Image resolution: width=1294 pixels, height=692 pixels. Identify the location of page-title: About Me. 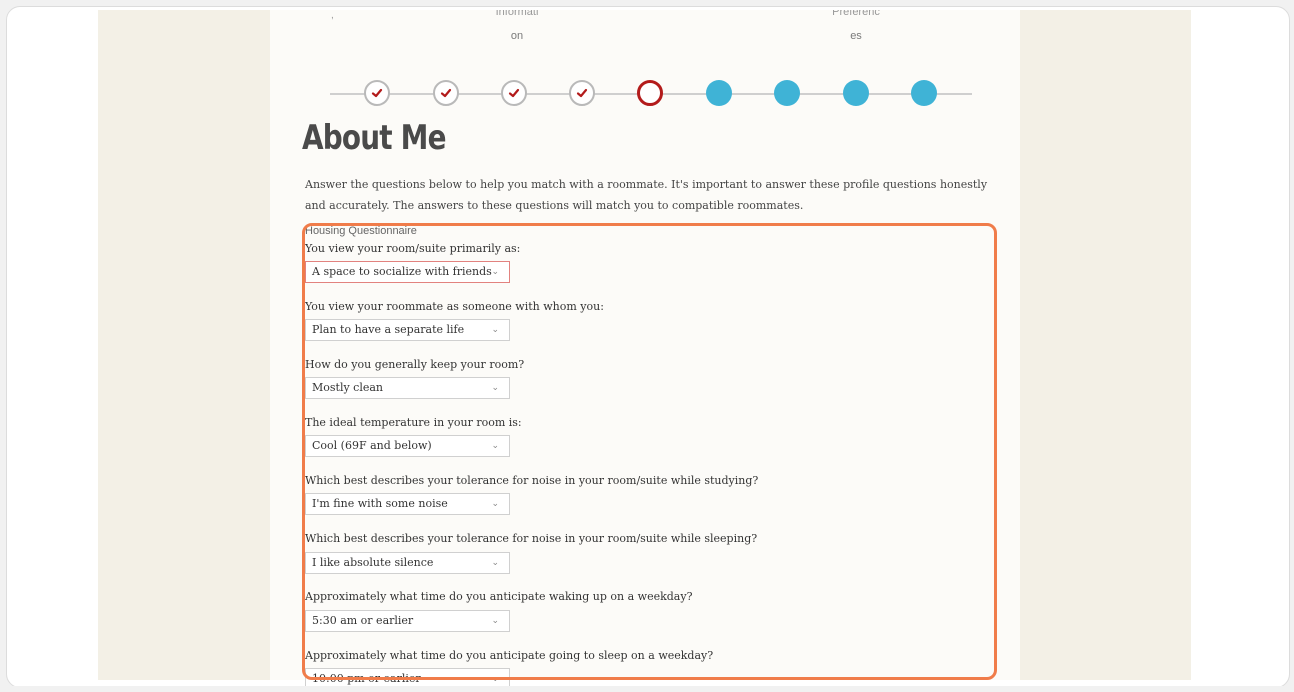
(374, 138).